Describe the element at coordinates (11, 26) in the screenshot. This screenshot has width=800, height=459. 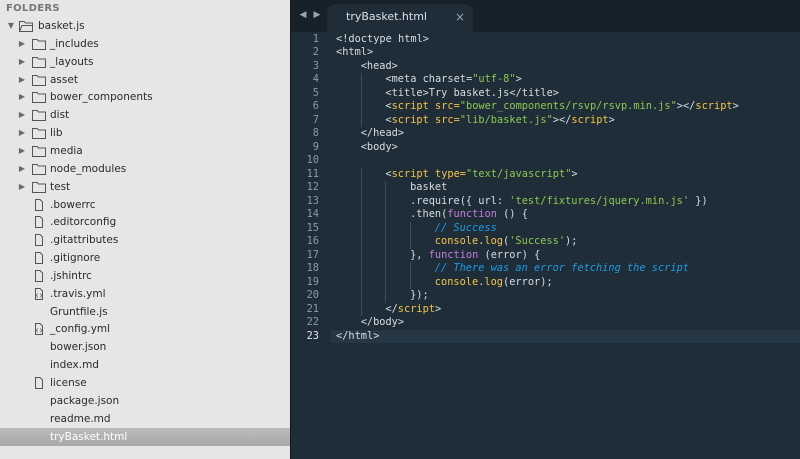
I see `disclosure-expanded-icon: ▼` at that location.